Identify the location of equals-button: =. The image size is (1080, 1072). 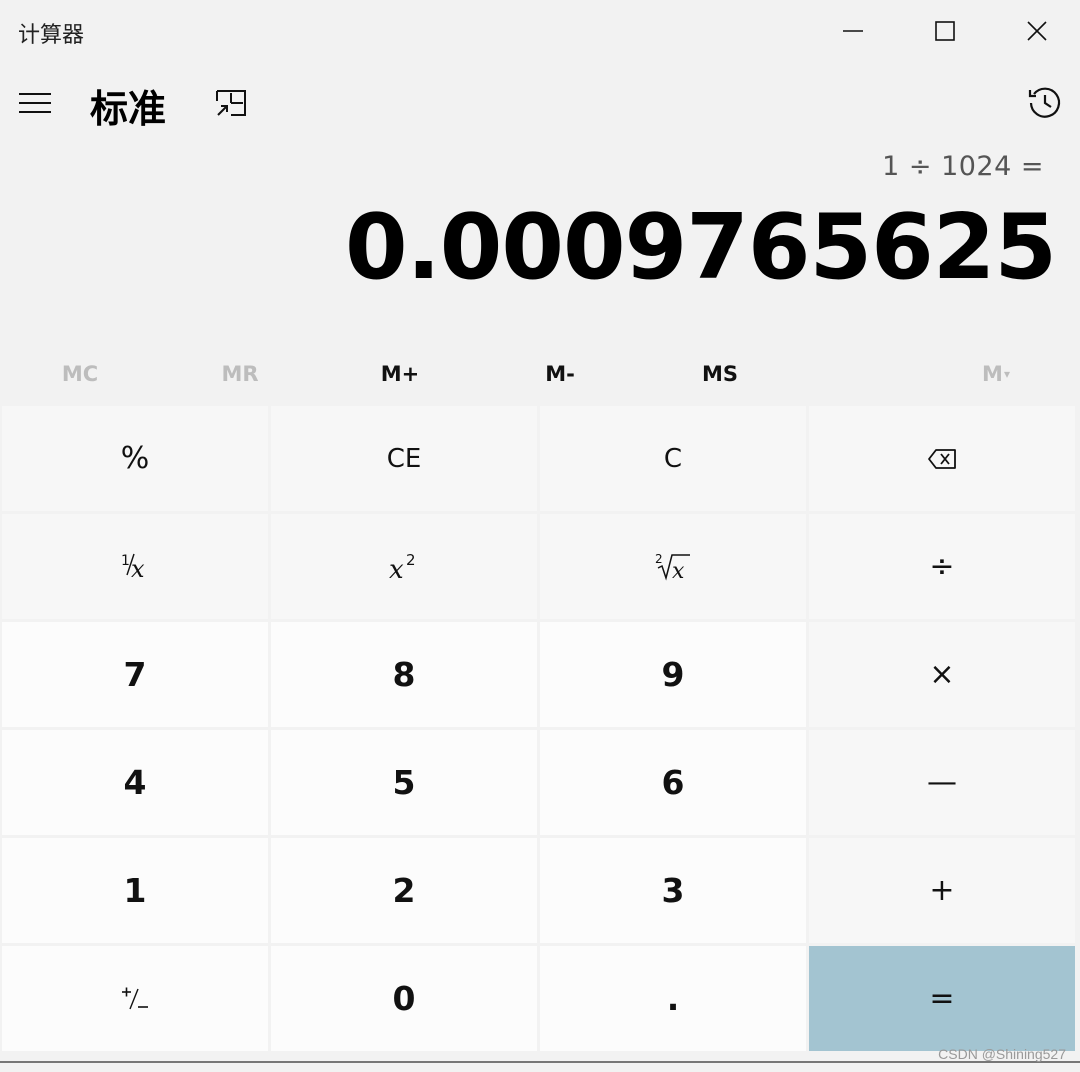
(942, 998).